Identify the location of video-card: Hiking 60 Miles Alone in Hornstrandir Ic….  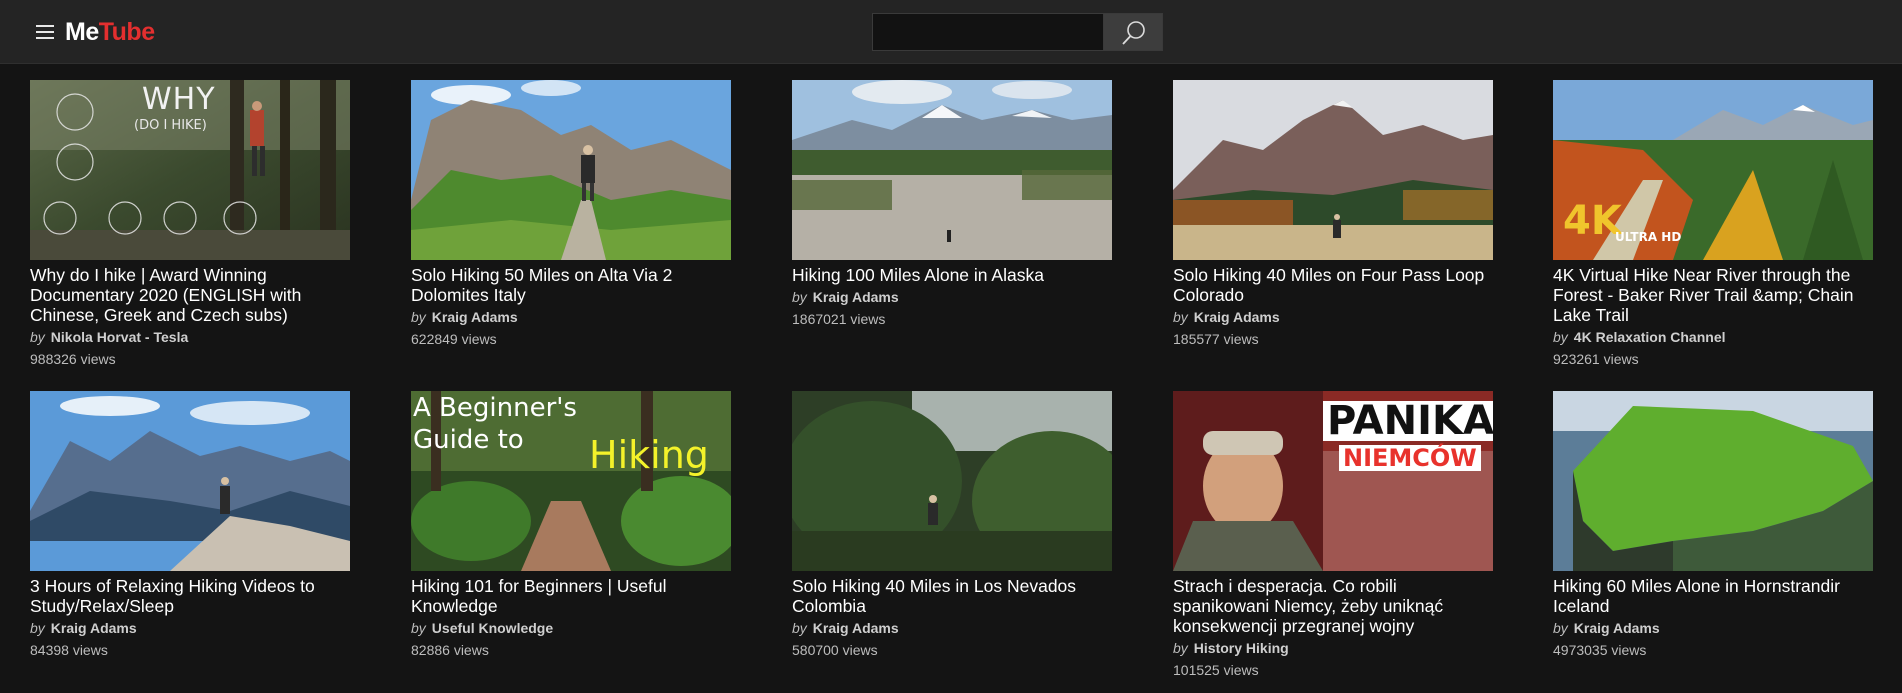
(1713, 525).